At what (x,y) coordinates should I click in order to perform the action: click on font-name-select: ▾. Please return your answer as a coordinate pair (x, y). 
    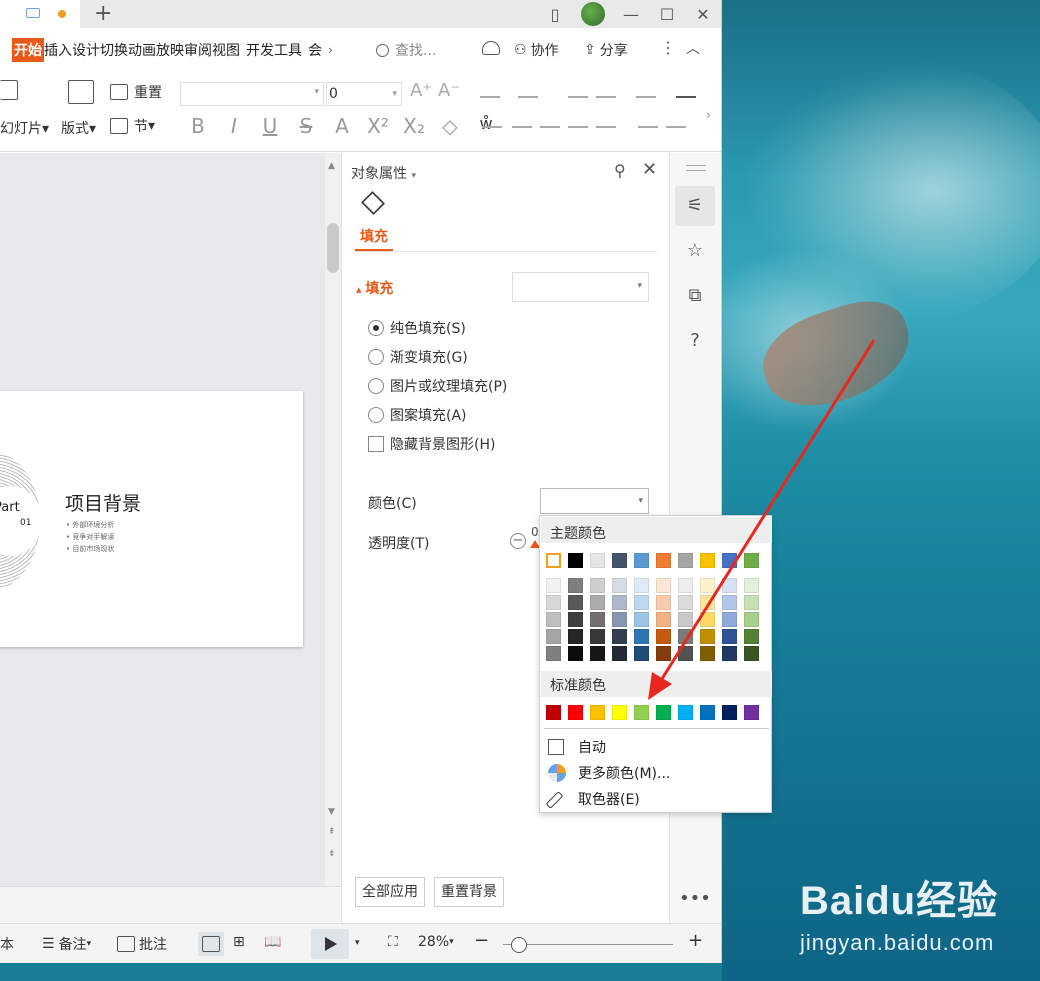
    Looking at the image, I should click on (252, 94).